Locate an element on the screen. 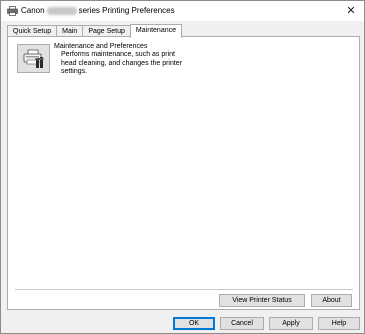 This screenshot has height=334, width=365. close-icon: ✕ is located at coordinates (351, 10).